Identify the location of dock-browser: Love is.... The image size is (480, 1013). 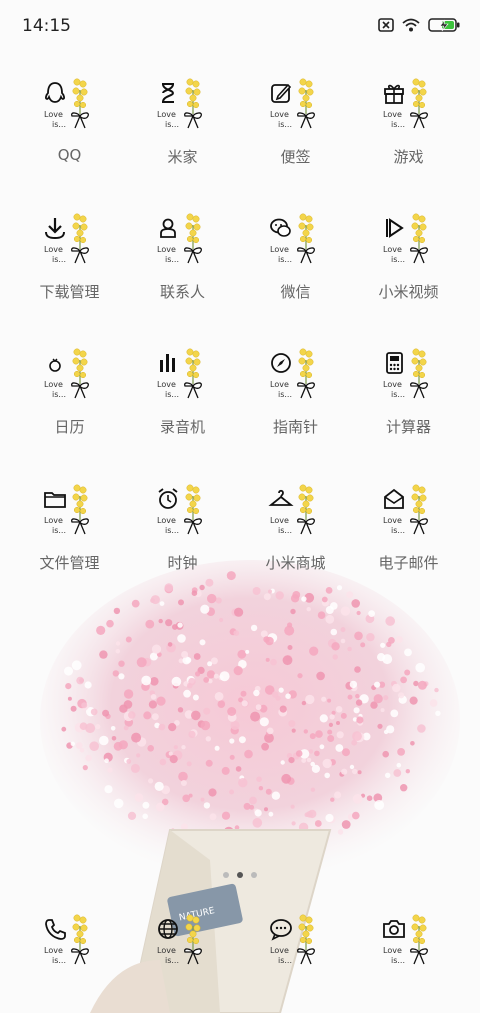
(182, 947).